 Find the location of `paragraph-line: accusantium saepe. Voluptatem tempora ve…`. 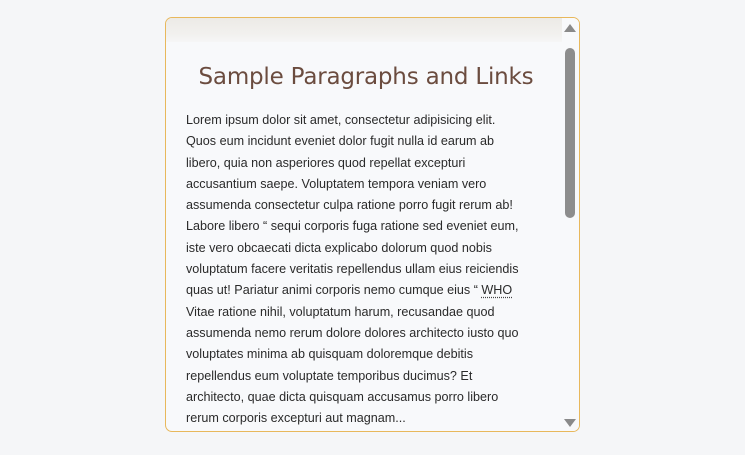

paragraph-line: accusantium saepe. Voluptatem tempora ve… is located at coordinates (336, 183).